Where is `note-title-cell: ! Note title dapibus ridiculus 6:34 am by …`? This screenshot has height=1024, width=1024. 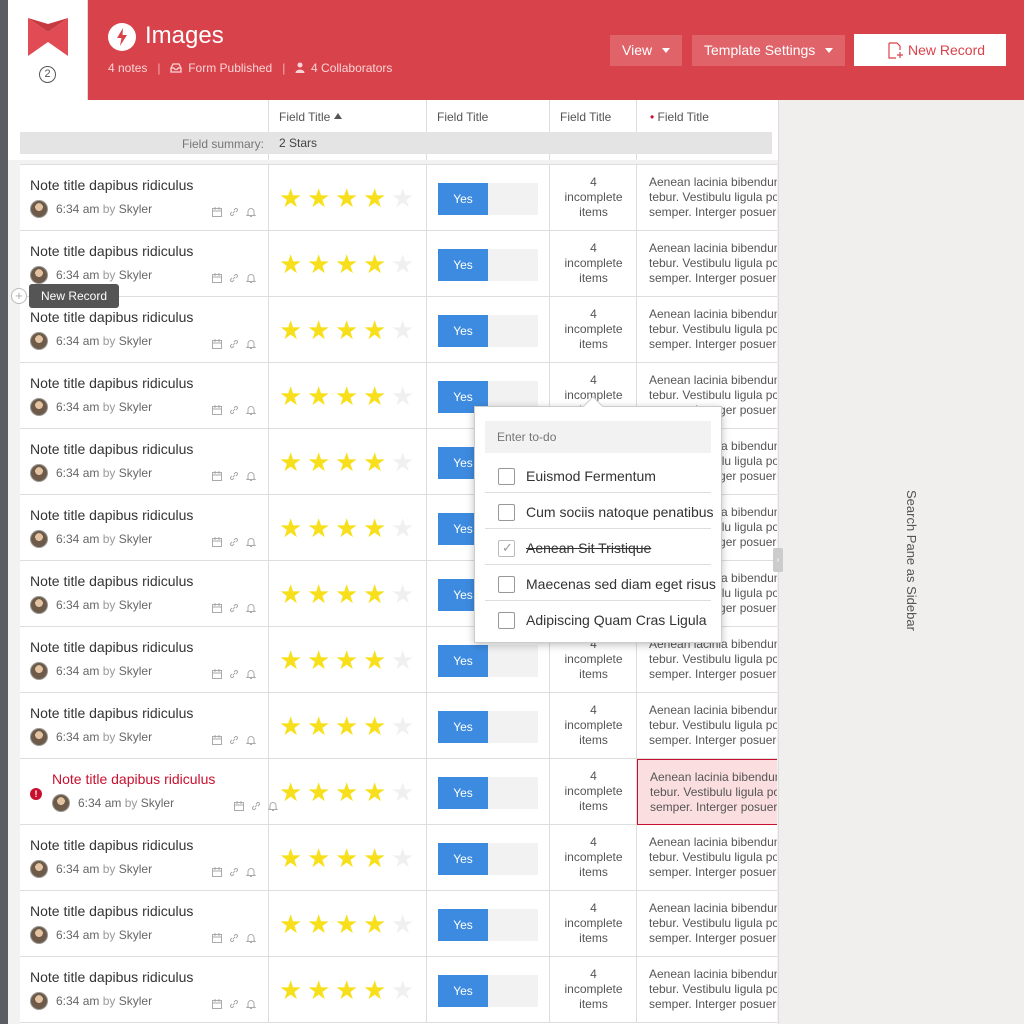 note-title-cell: ! Note title dapibus ridiculus 6:34 am by … is located at coordinates (149, 792).